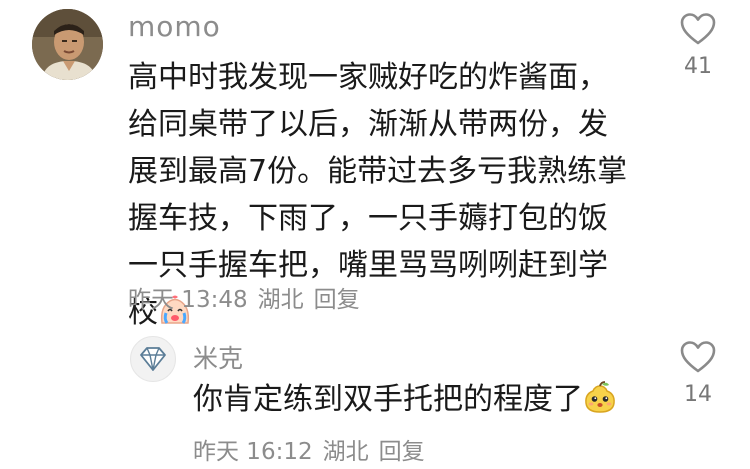 The height and width of the screenshot is (469, 750). Describe the element at coordinates (174, 26) in the screenshot. I see `comment-author: momo` at that location.